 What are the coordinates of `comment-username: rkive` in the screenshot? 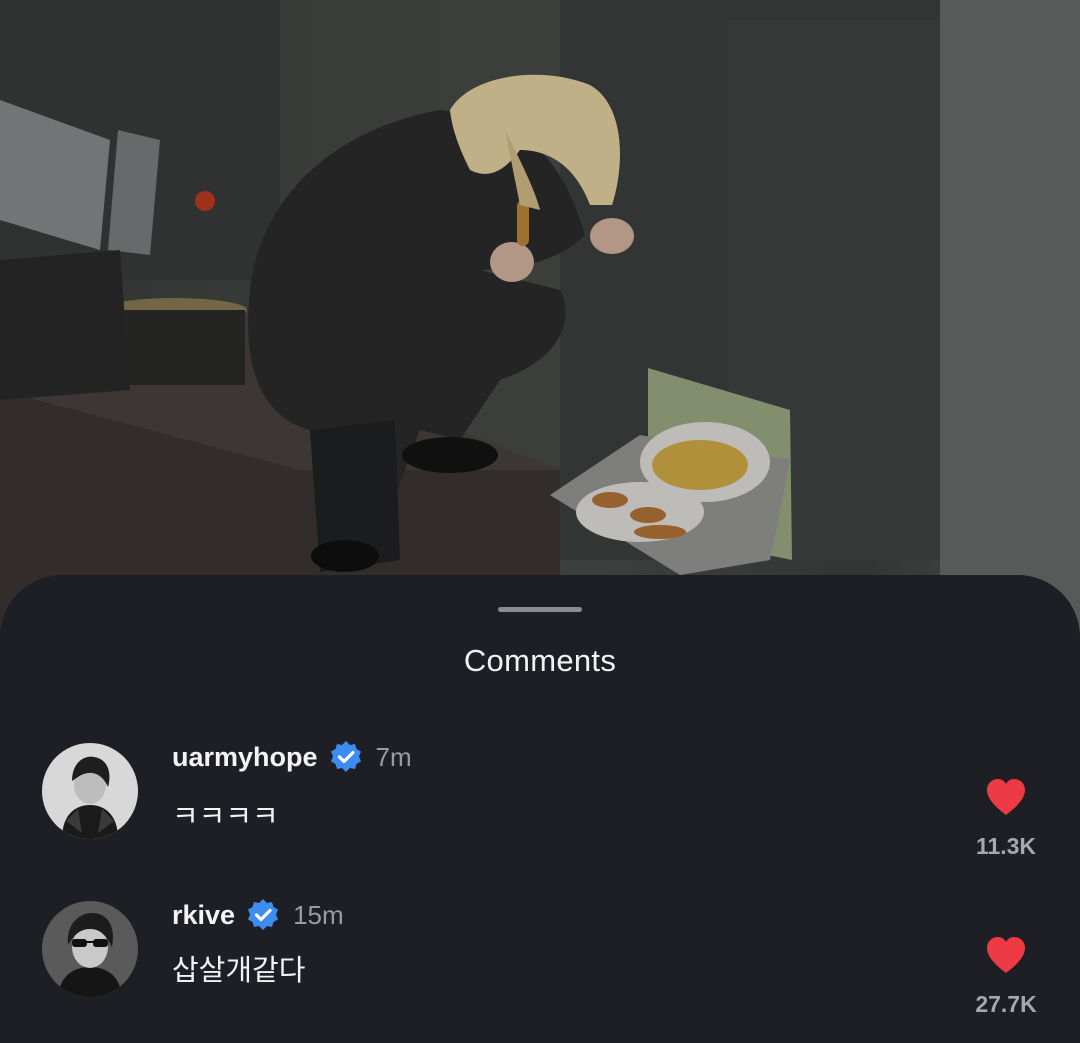 It's located at (203, 915).